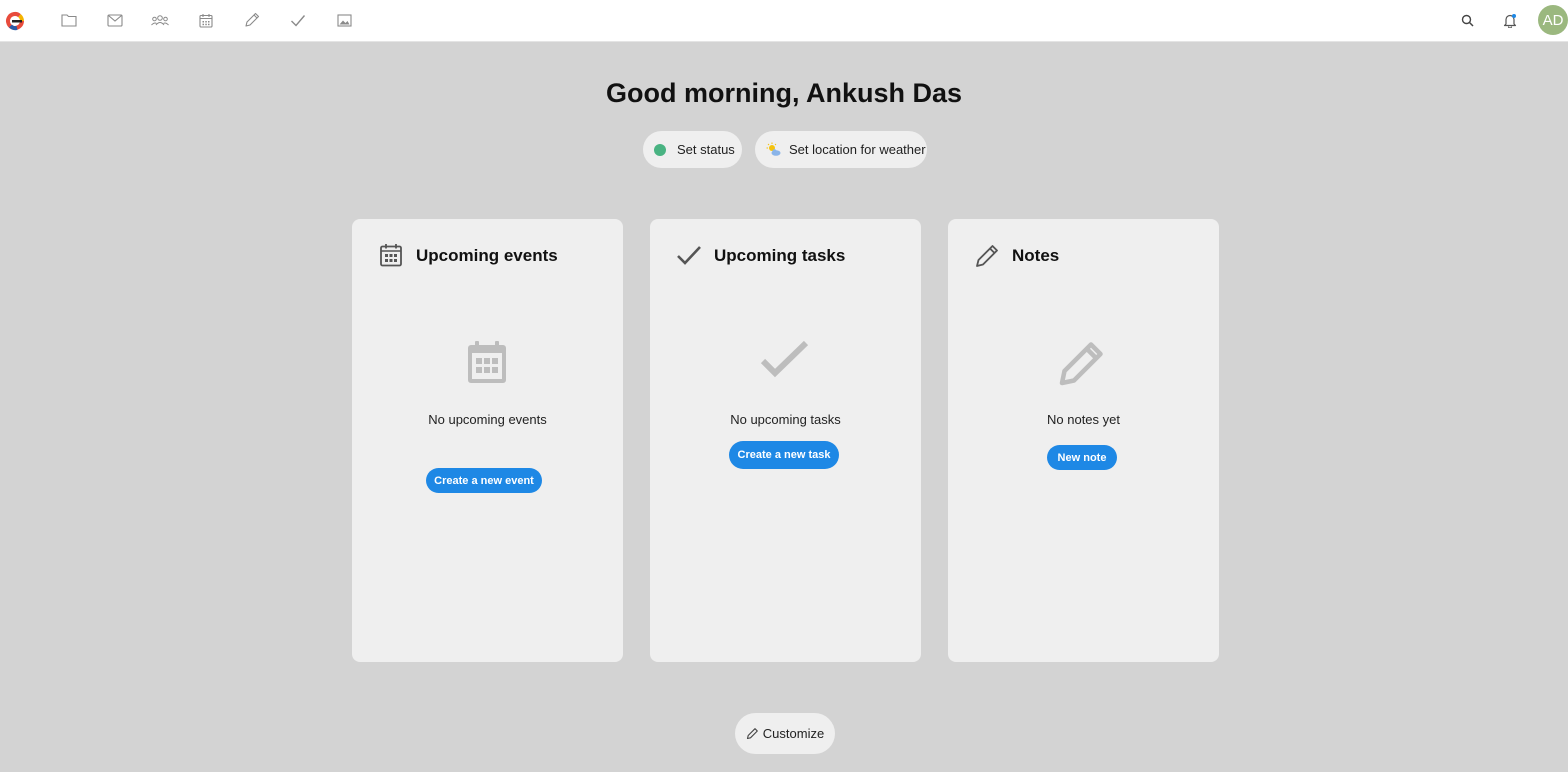 Image resolution: width=1568 pixels, height=772 pixels. What do you see at coordinates (1083, 419) in the screenshot?
I see `empty-state-text: No notes yet` at bounding box center [1083, 419].